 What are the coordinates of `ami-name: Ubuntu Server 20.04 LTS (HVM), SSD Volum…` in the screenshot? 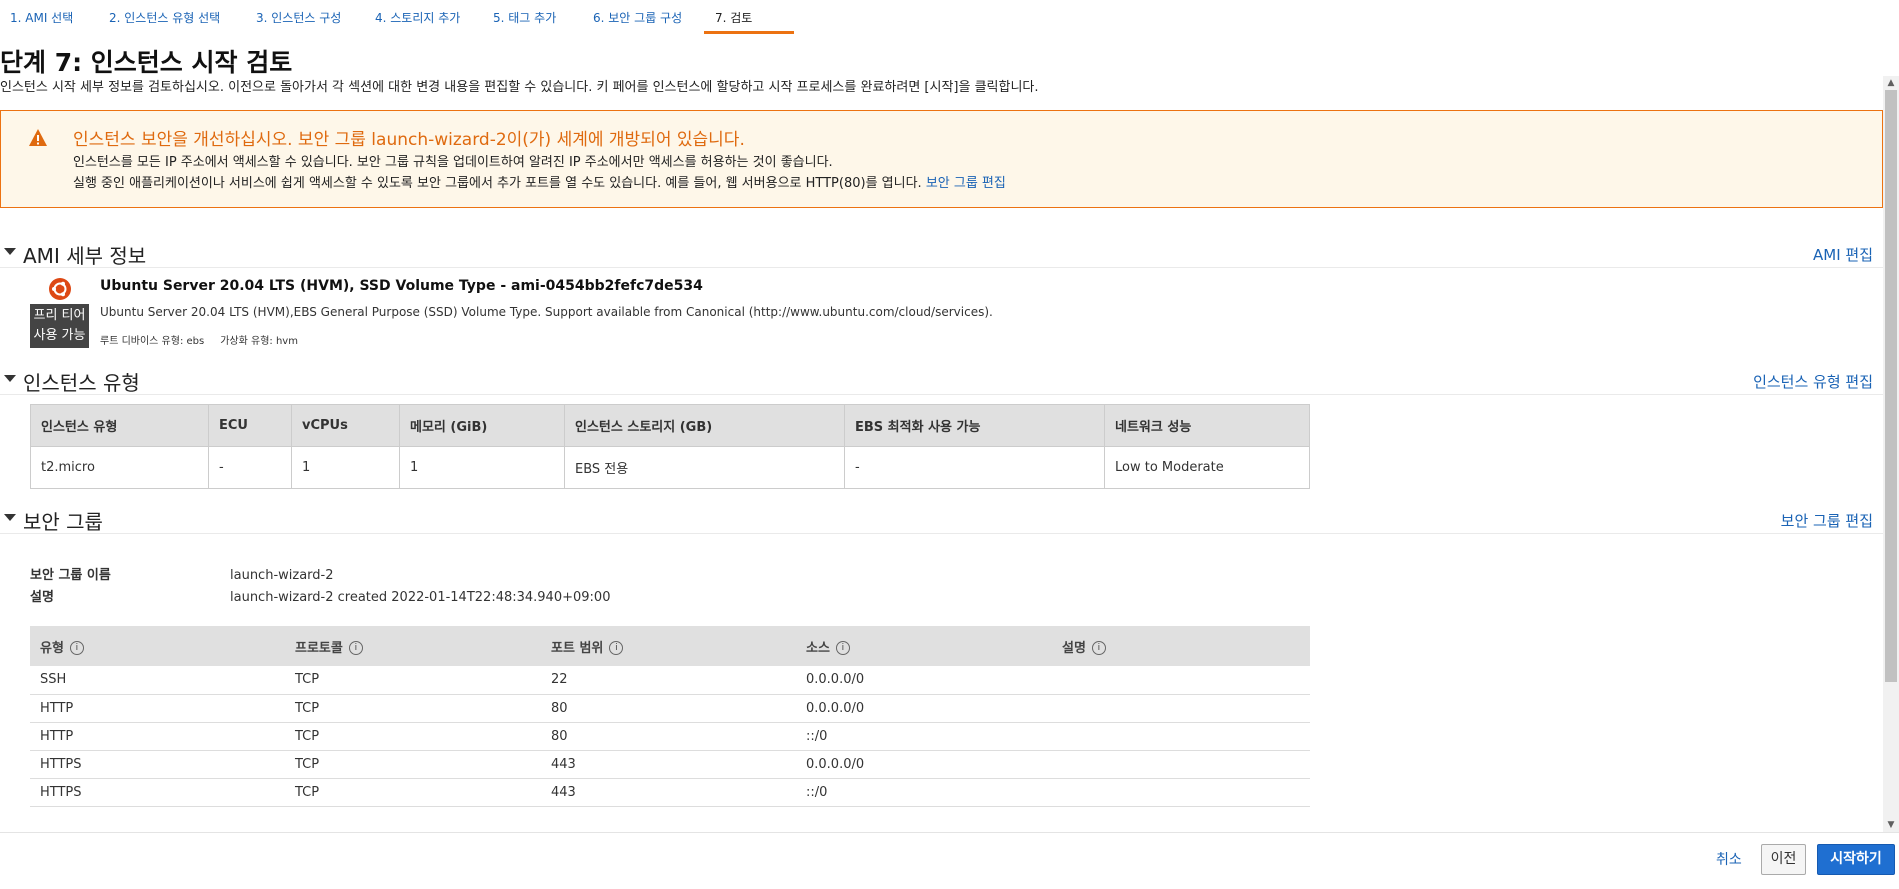 It's located at (401, 286).